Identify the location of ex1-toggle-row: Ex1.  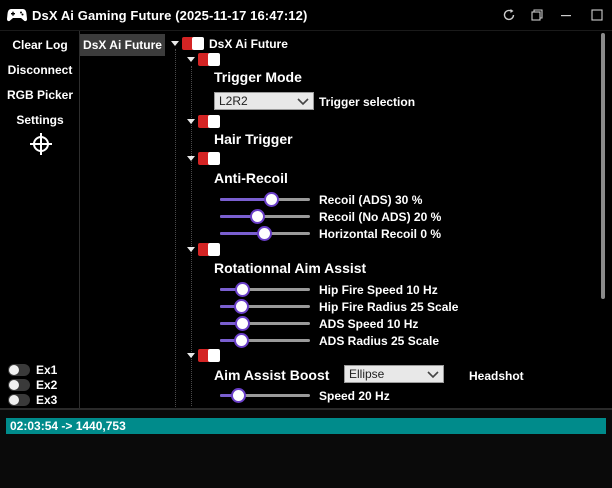
(32, 370).